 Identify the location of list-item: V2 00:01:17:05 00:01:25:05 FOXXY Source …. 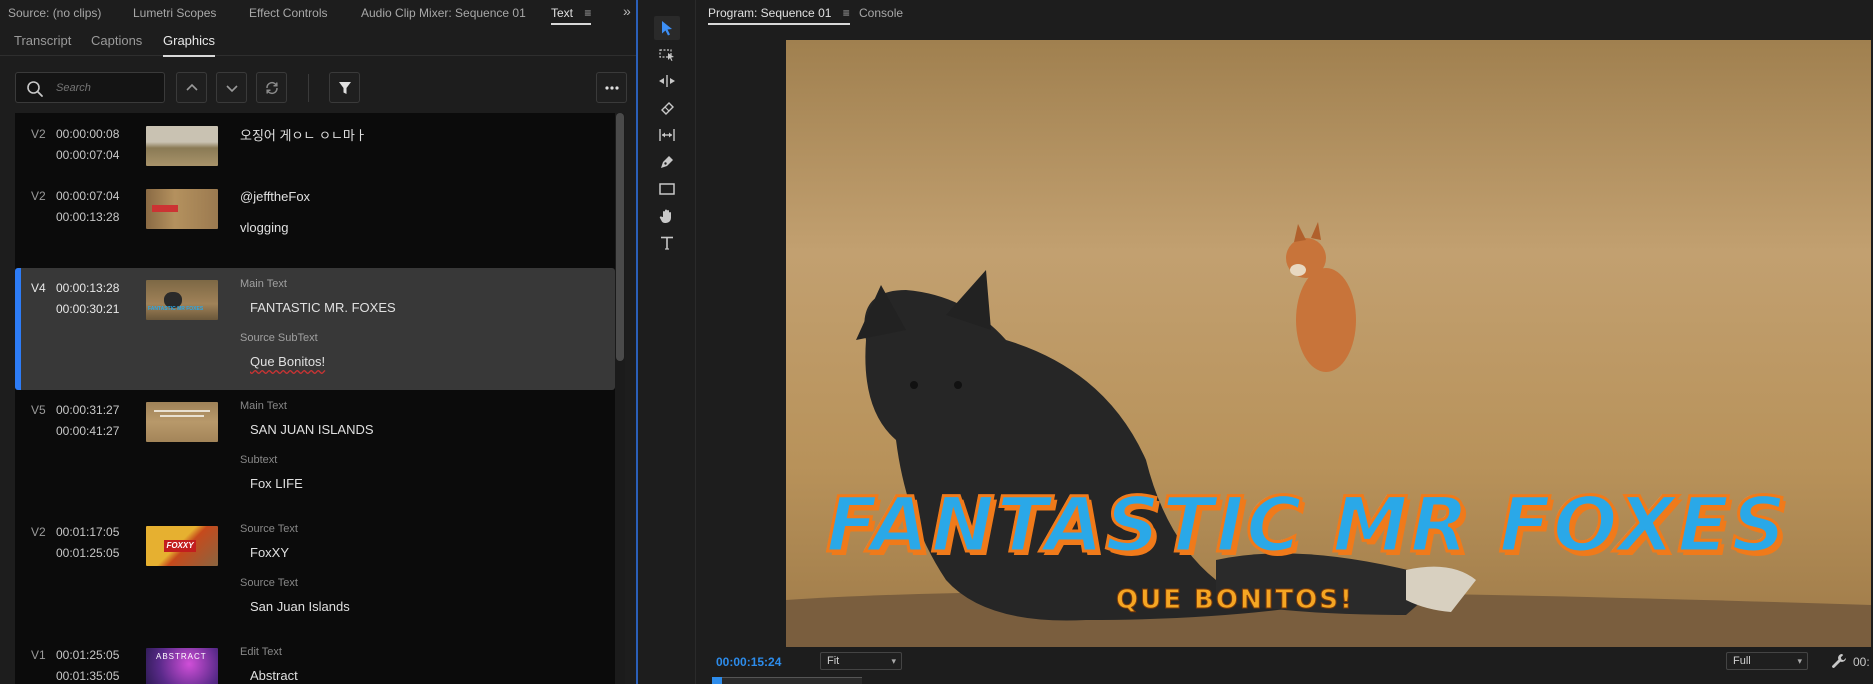
(315, 574).